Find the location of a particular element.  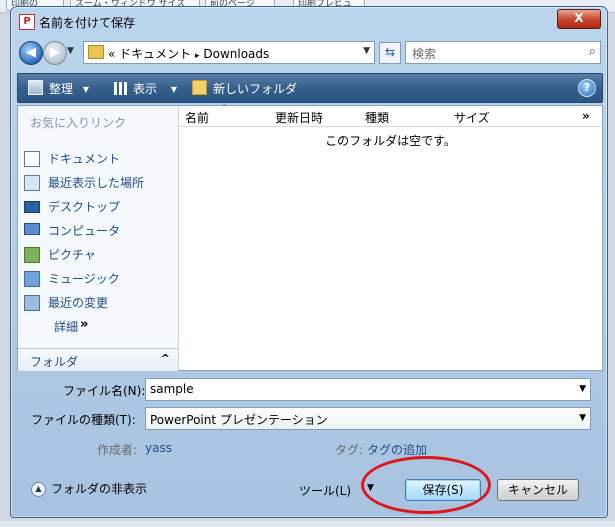

new-folder-label: 新しいフォルダ is located at coordinates (255, 89).